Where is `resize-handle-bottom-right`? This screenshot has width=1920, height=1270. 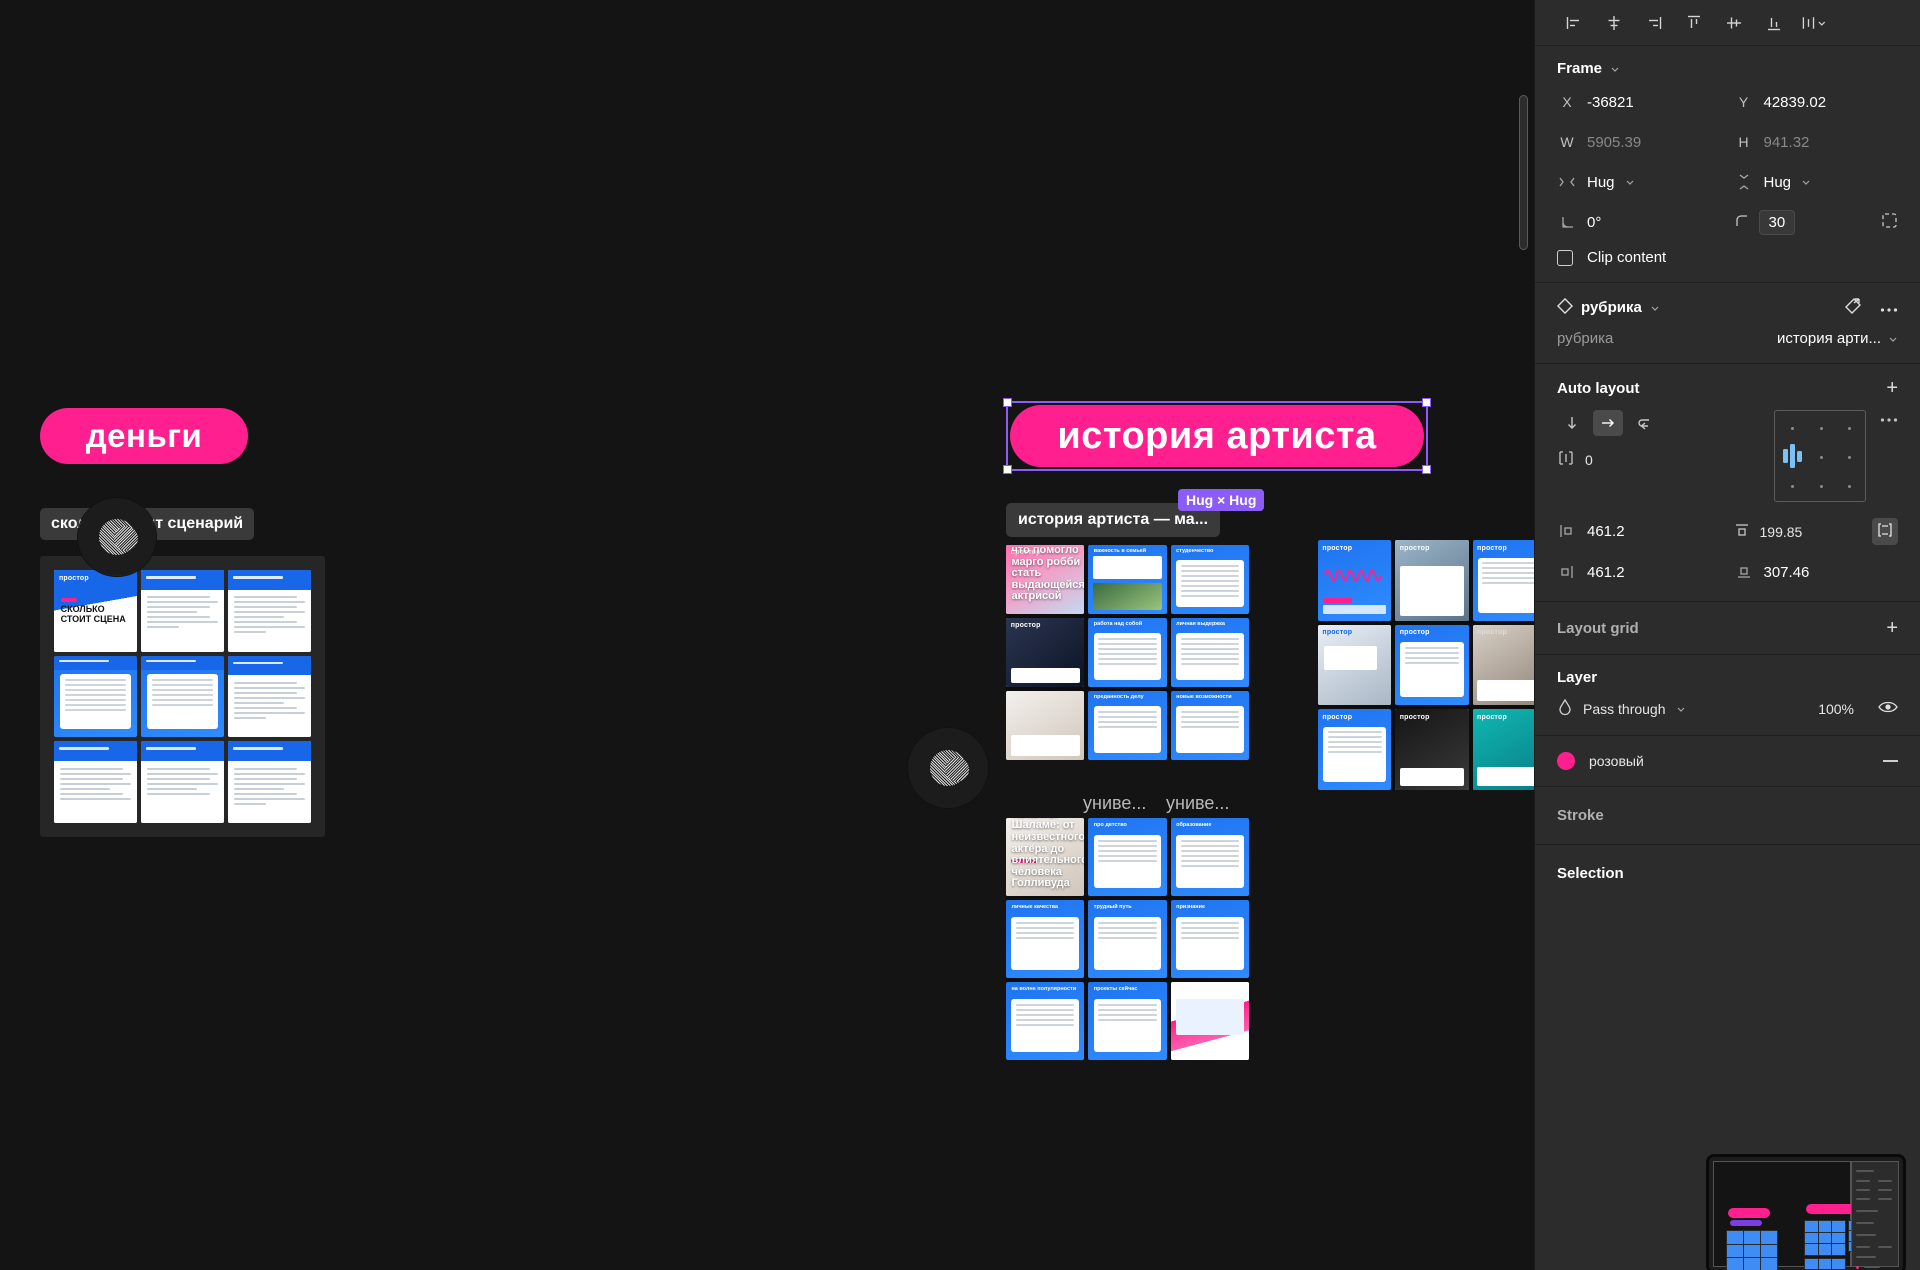 resize-handle-bottom-right is located at coordinates (1426, 469).